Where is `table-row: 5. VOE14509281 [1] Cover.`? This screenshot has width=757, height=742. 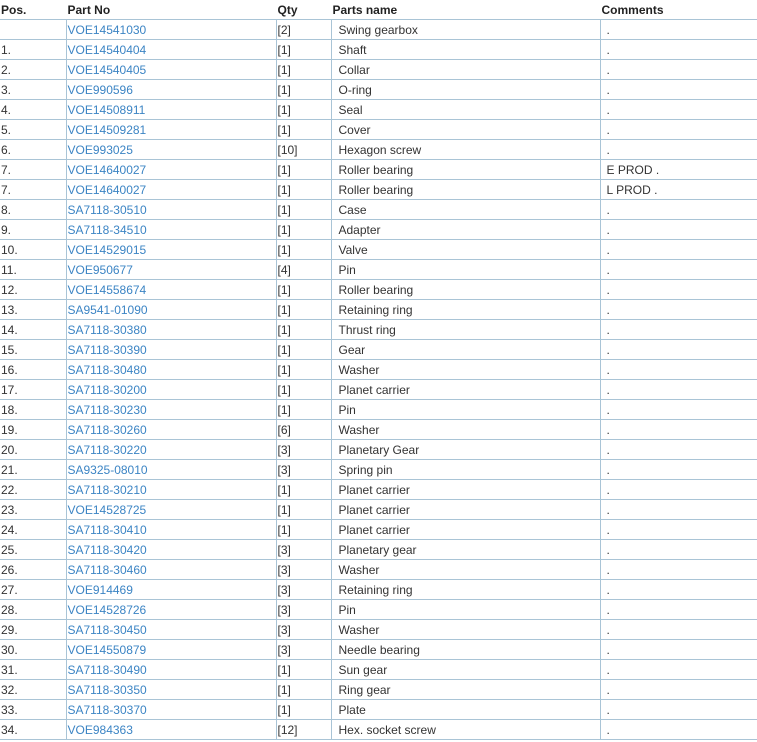
table-row: 5. VOE14509281 [1] Cover. is located at coordinates (378, 129).